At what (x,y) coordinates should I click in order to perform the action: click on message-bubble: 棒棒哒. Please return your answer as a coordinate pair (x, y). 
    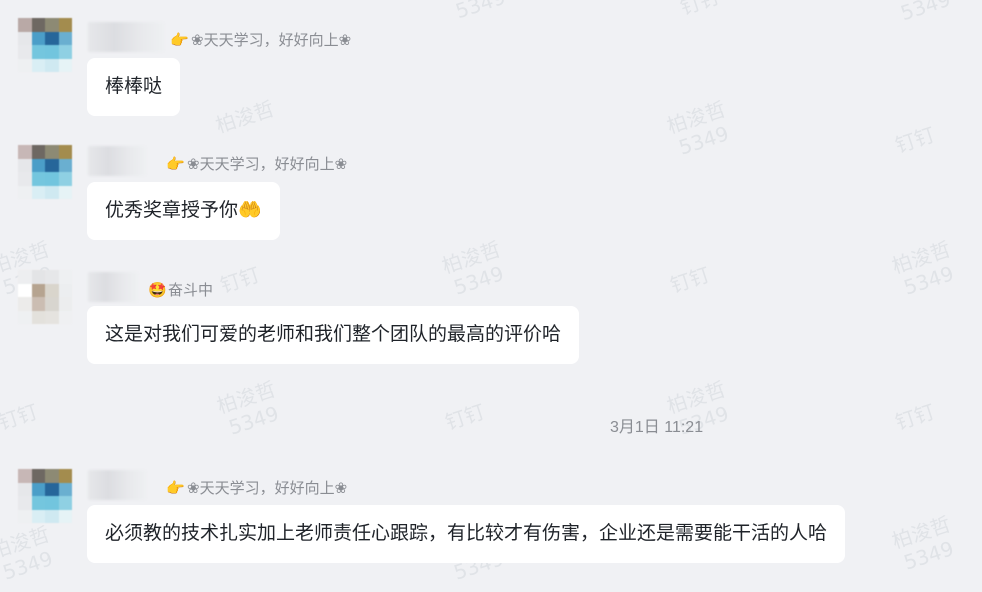
    Looking at the image, I should click on (134, 87).